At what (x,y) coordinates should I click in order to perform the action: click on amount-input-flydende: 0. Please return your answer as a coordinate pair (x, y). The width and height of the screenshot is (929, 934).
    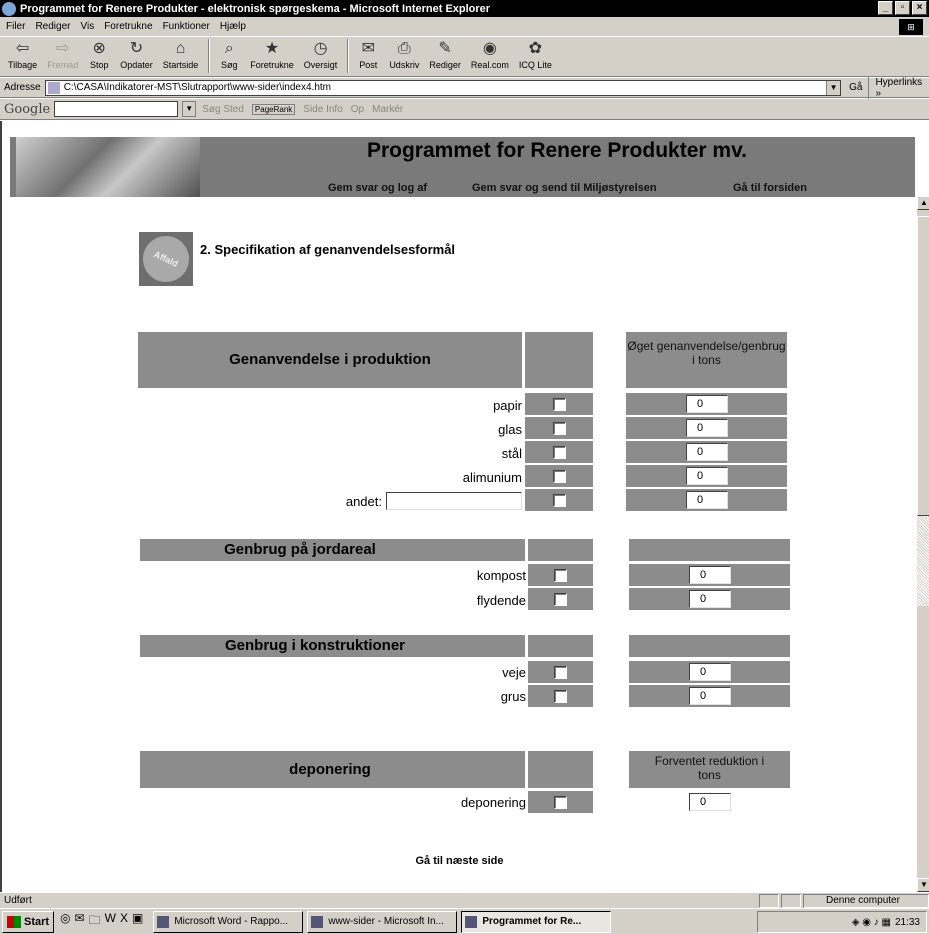
    Looking at the image, I should click on (710, 599).